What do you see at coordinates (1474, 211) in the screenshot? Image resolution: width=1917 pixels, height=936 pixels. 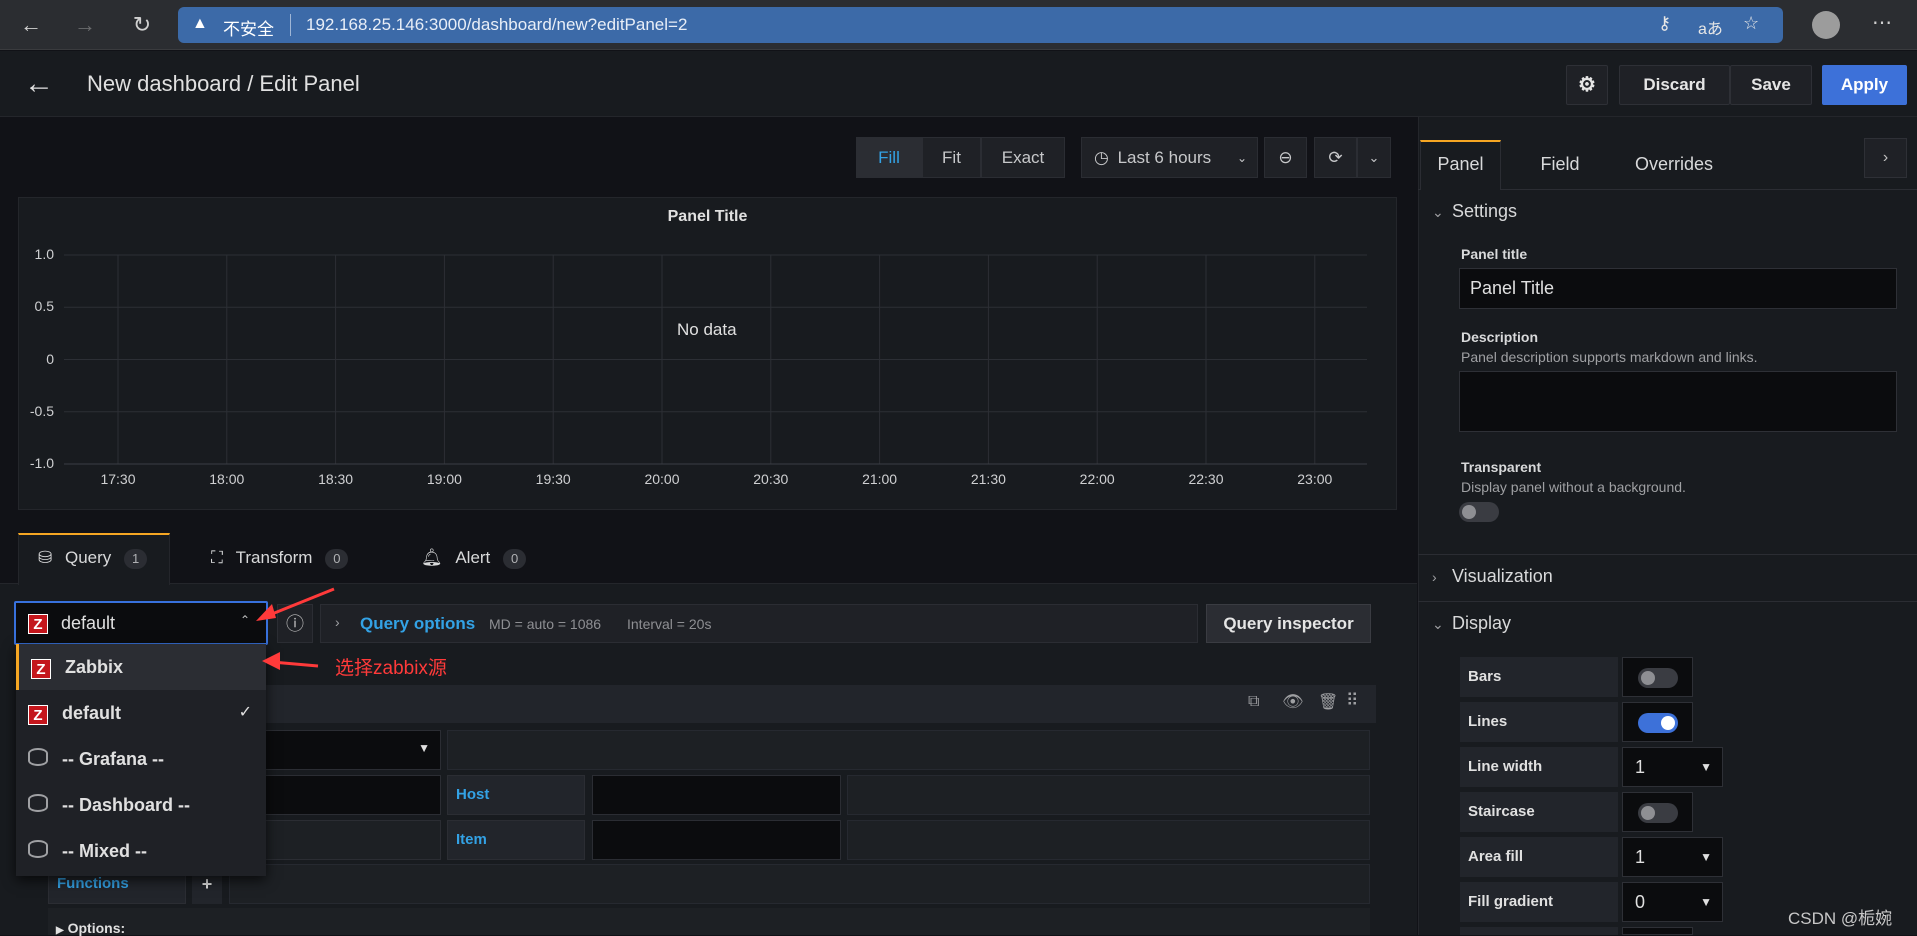 I see `settings-section-header: ⌄ Settings` at bounding box center [1474, 211].